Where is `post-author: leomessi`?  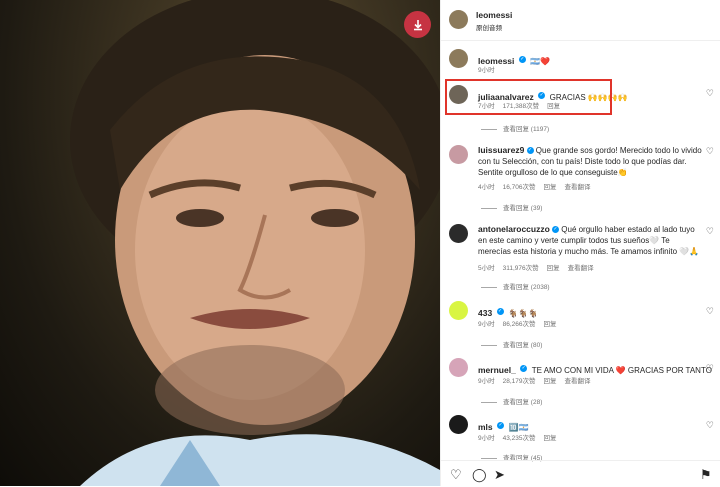 post-author: leomessi is located at coordinates (494, 15).